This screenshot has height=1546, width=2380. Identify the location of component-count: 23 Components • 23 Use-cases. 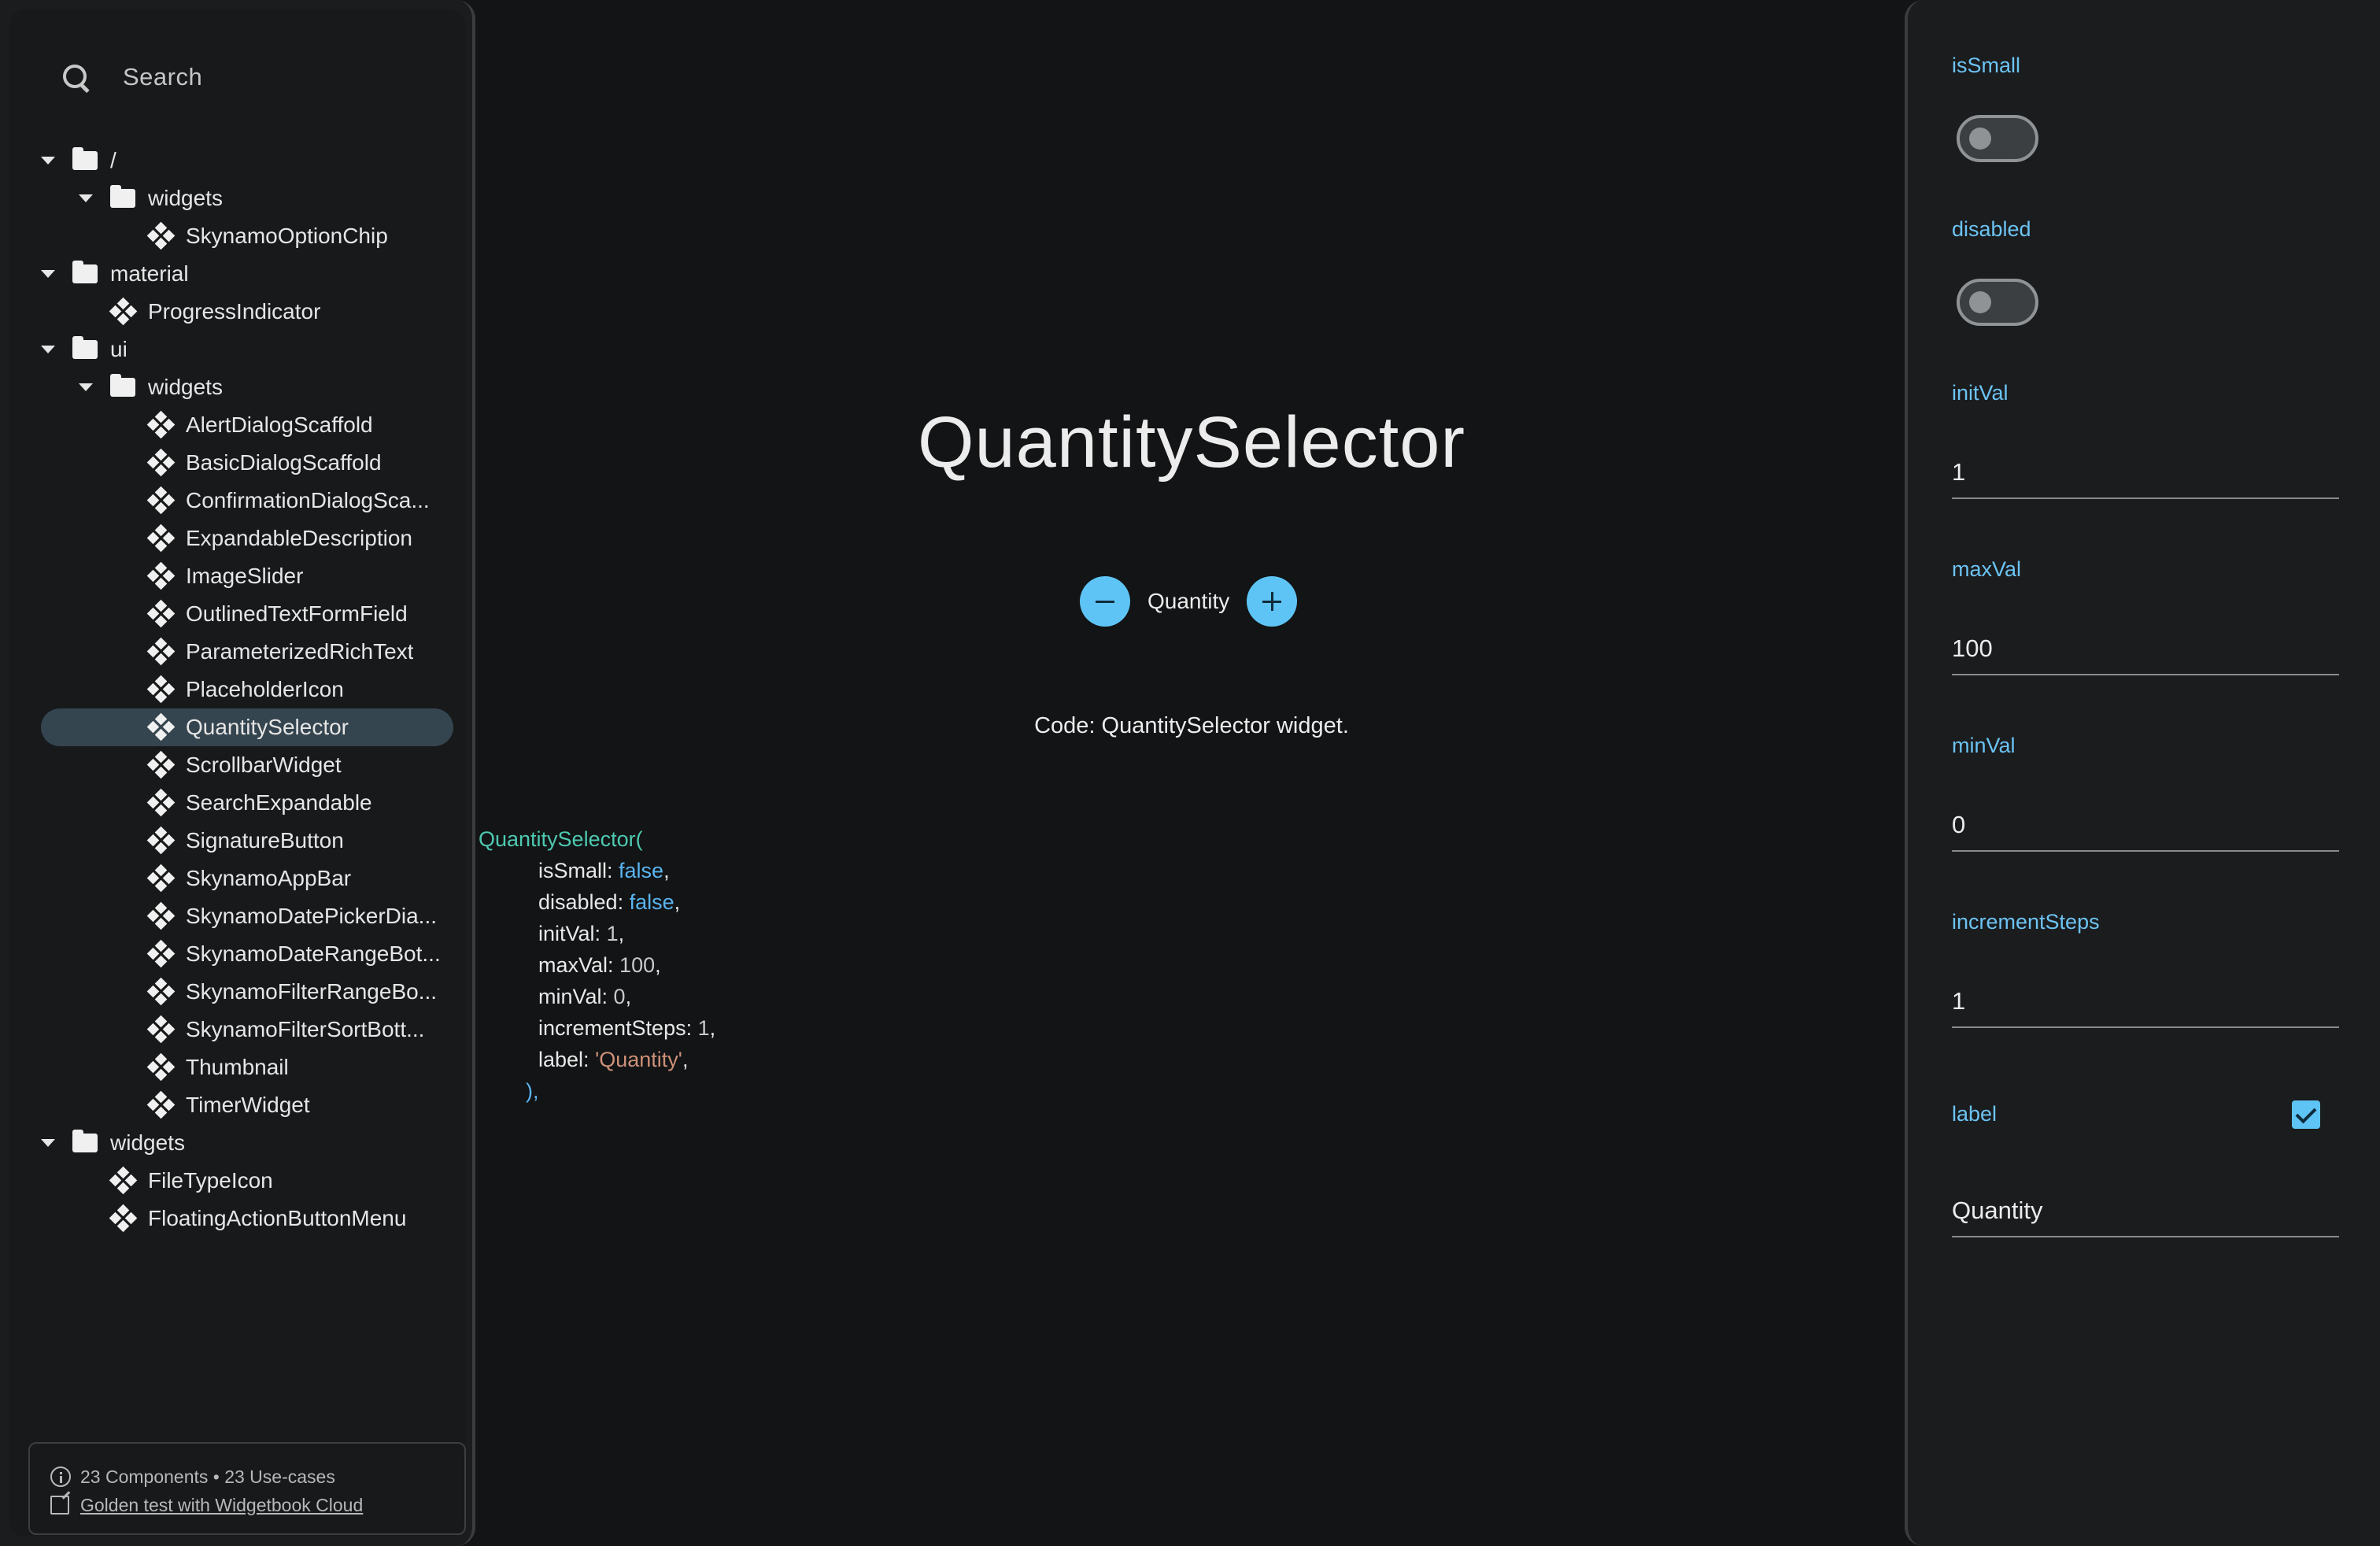
(207, 1477).